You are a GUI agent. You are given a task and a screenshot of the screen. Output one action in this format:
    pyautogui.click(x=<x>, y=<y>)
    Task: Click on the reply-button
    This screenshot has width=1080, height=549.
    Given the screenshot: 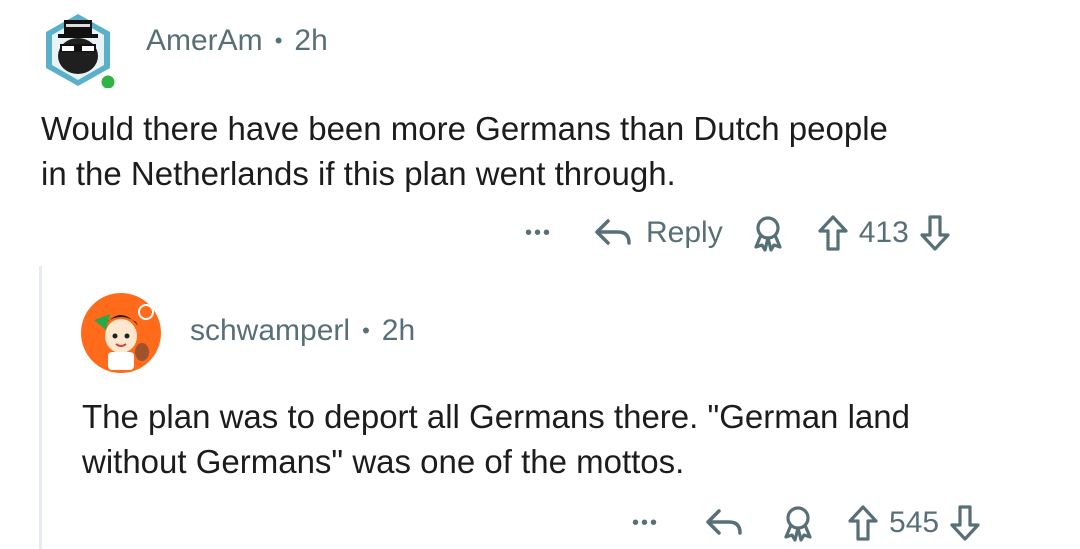 What is the action you would take?
    pyautogui.click(x=724, y=523)
    